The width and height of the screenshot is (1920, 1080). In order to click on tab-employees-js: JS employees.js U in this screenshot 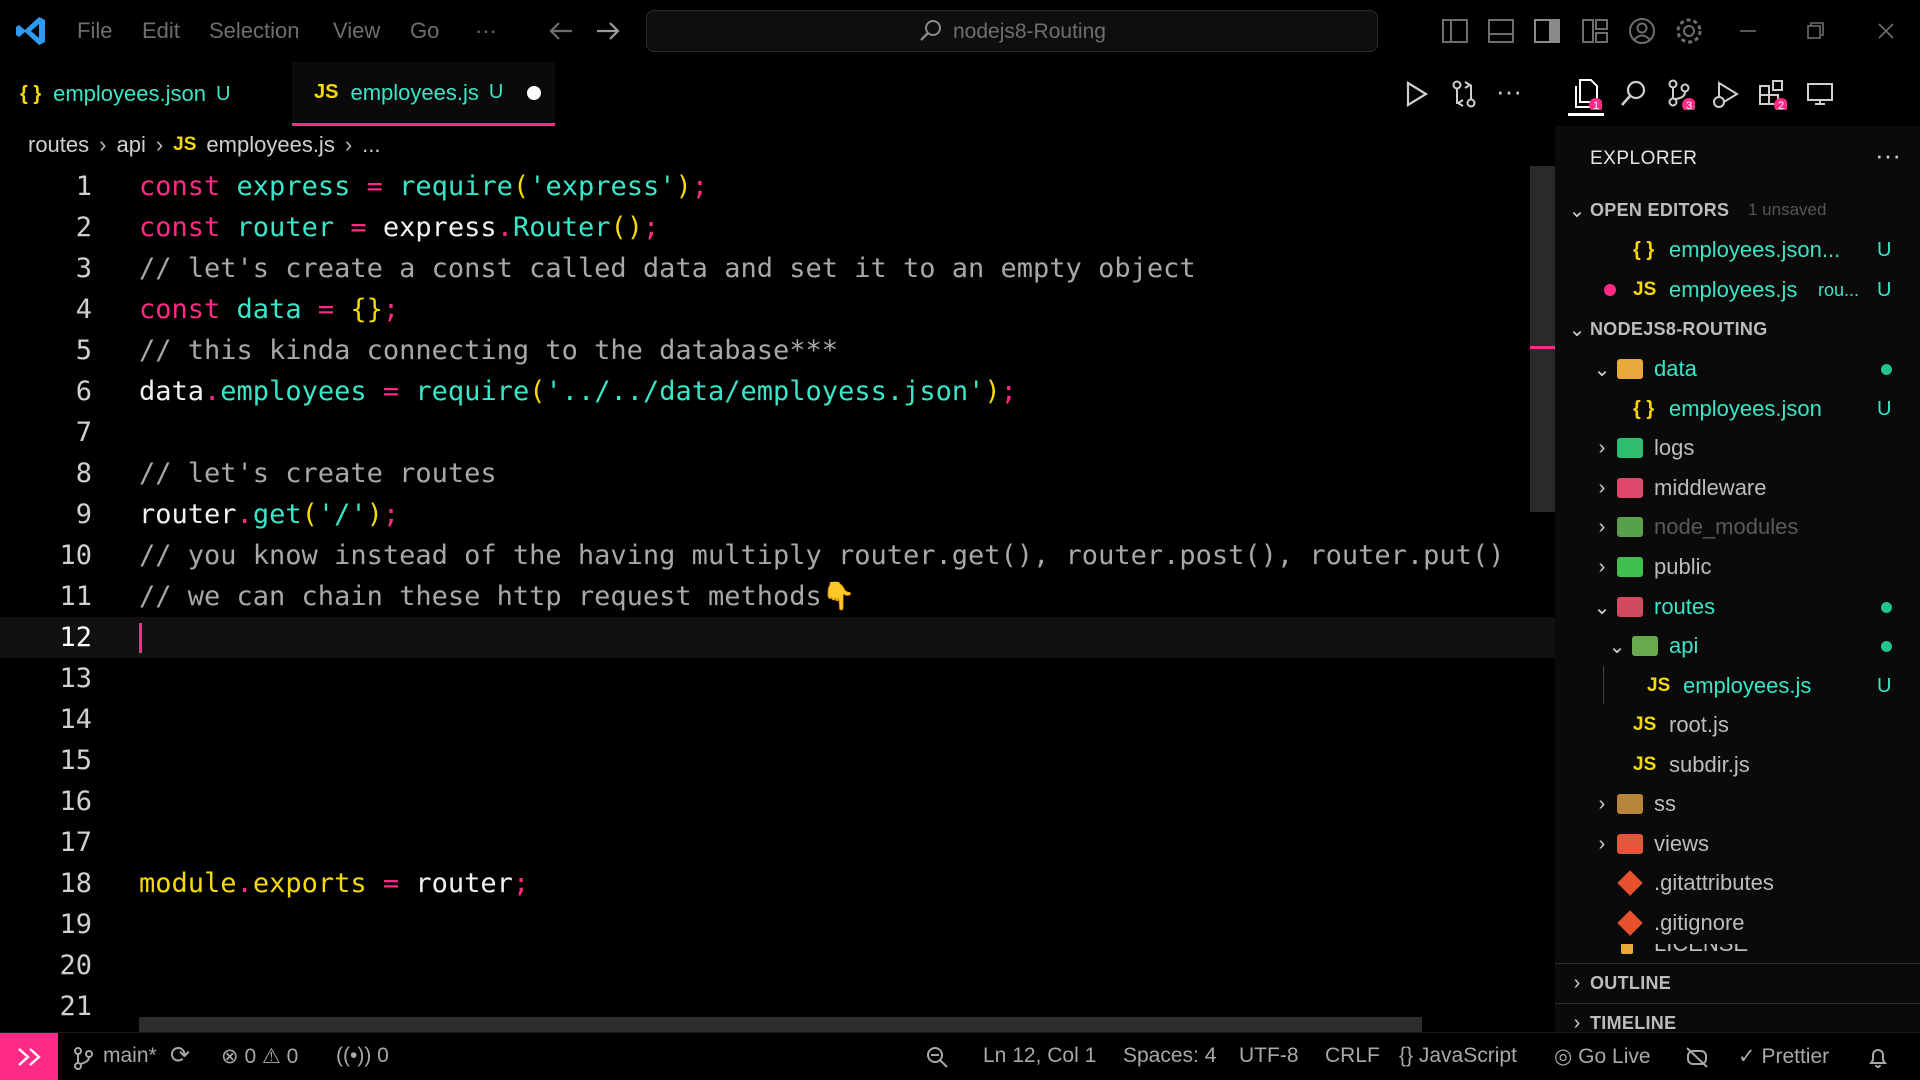, I will do `click(423, 94)`.